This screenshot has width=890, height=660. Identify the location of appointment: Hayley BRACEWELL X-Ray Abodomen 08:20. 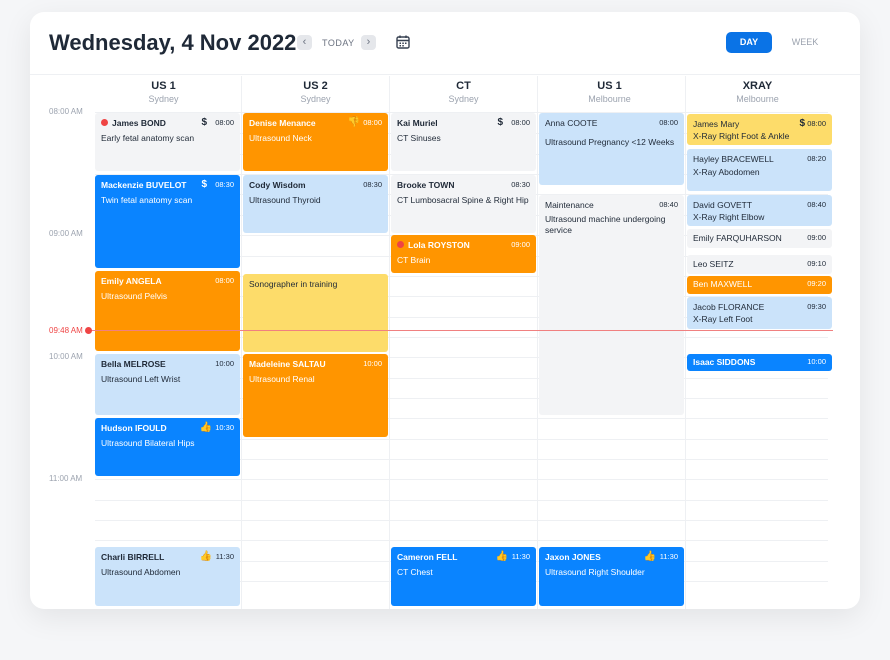
(759, 170).